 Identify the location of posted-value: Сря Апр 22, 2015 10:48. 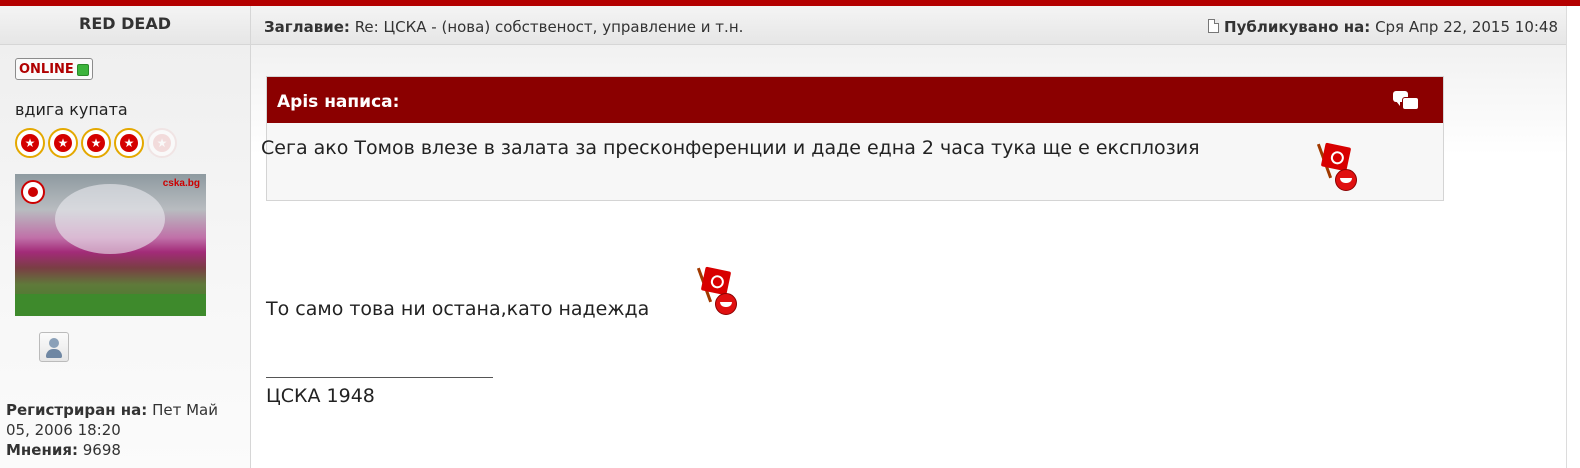
(1466, 27).